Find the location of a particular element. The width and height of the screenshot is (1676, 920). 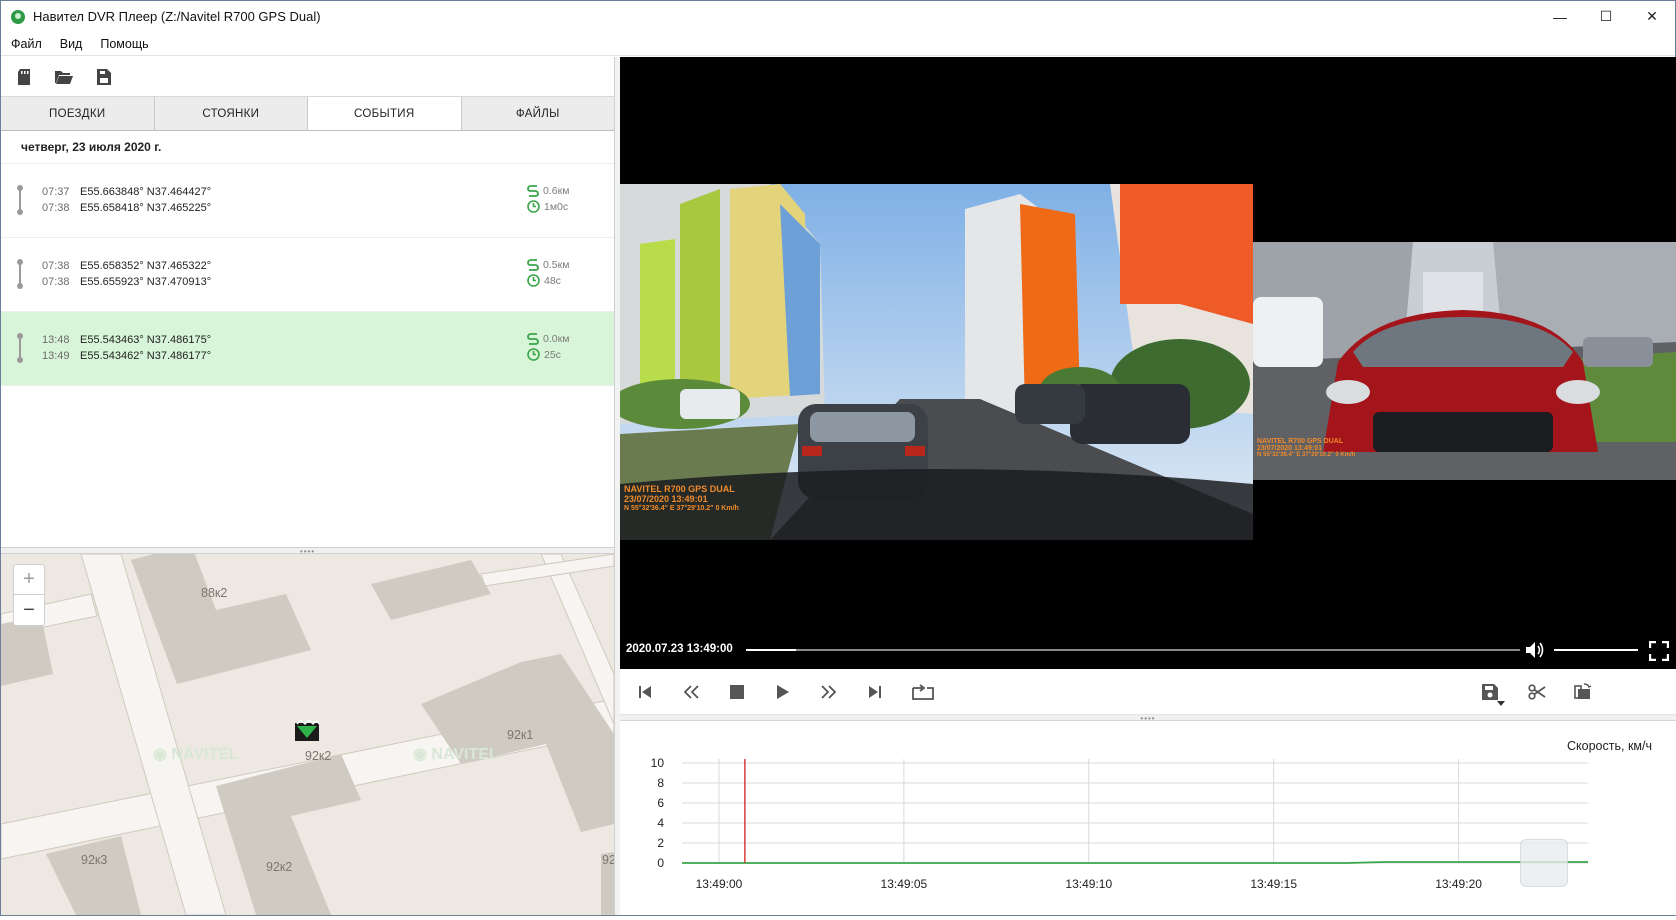

skip-to-start-icon is located at coordinates (645, 692).